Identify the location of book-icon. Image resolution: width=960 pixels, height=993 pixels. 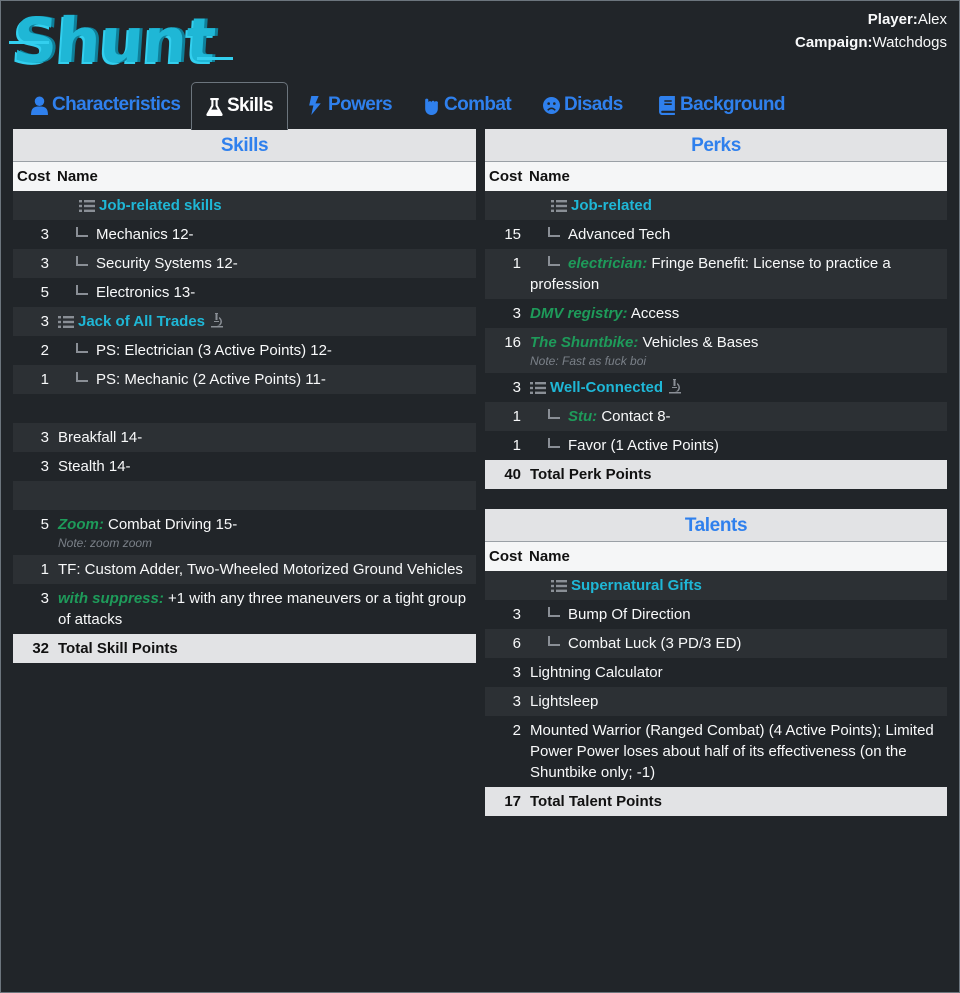
(667, 105).